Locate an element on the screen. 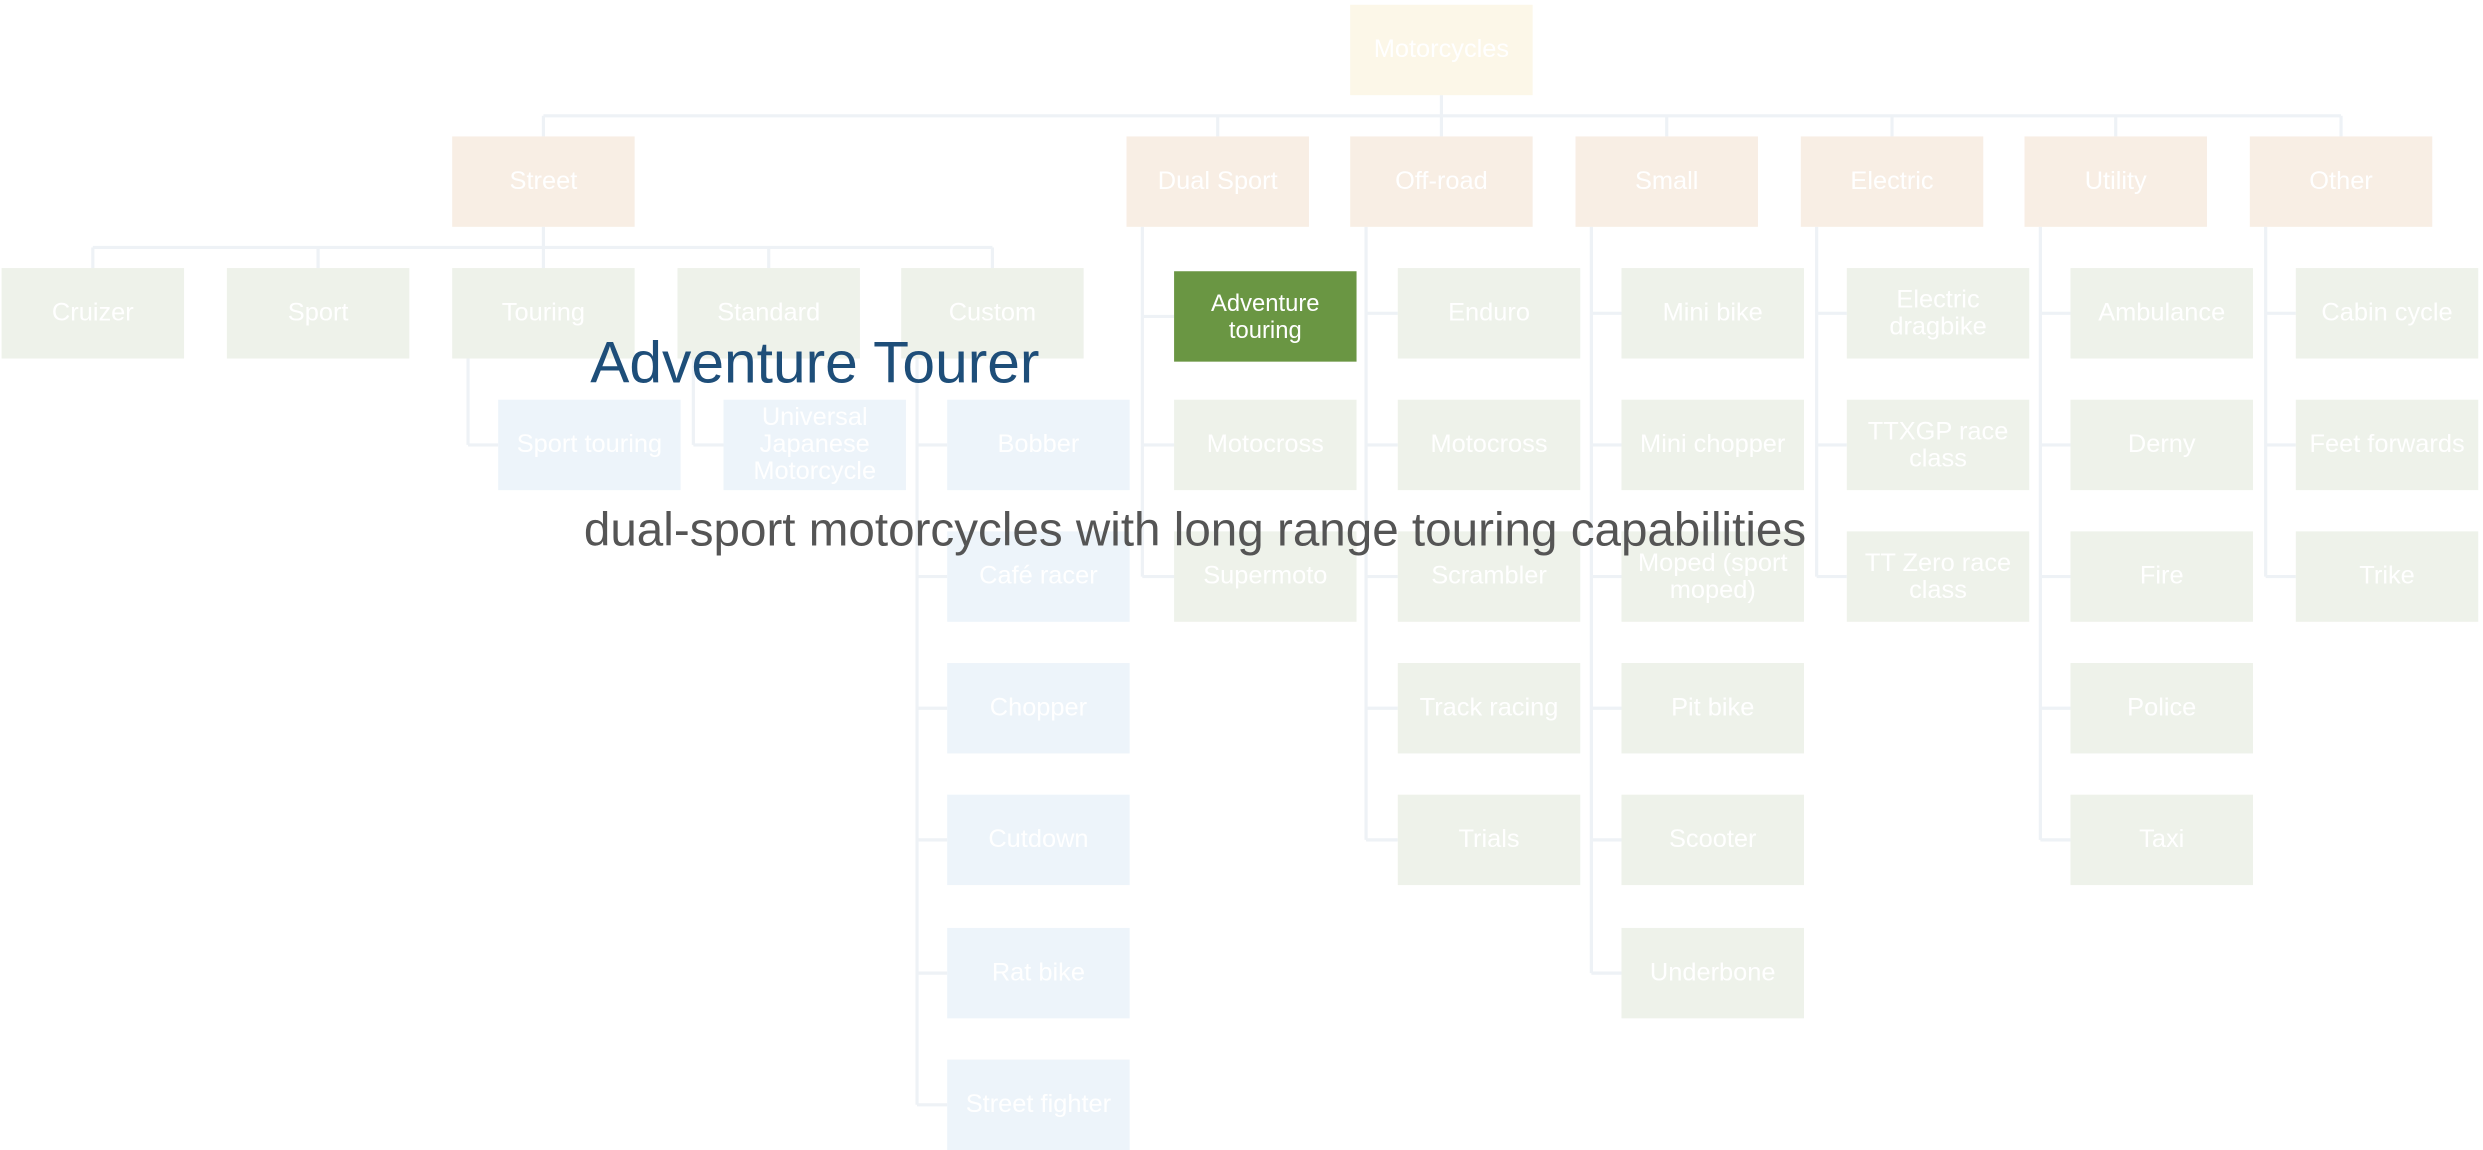 The height and width of the screenshot is (1150, 2483). node-dual-motocross: Motocross is located at coordinates (1265, 445).